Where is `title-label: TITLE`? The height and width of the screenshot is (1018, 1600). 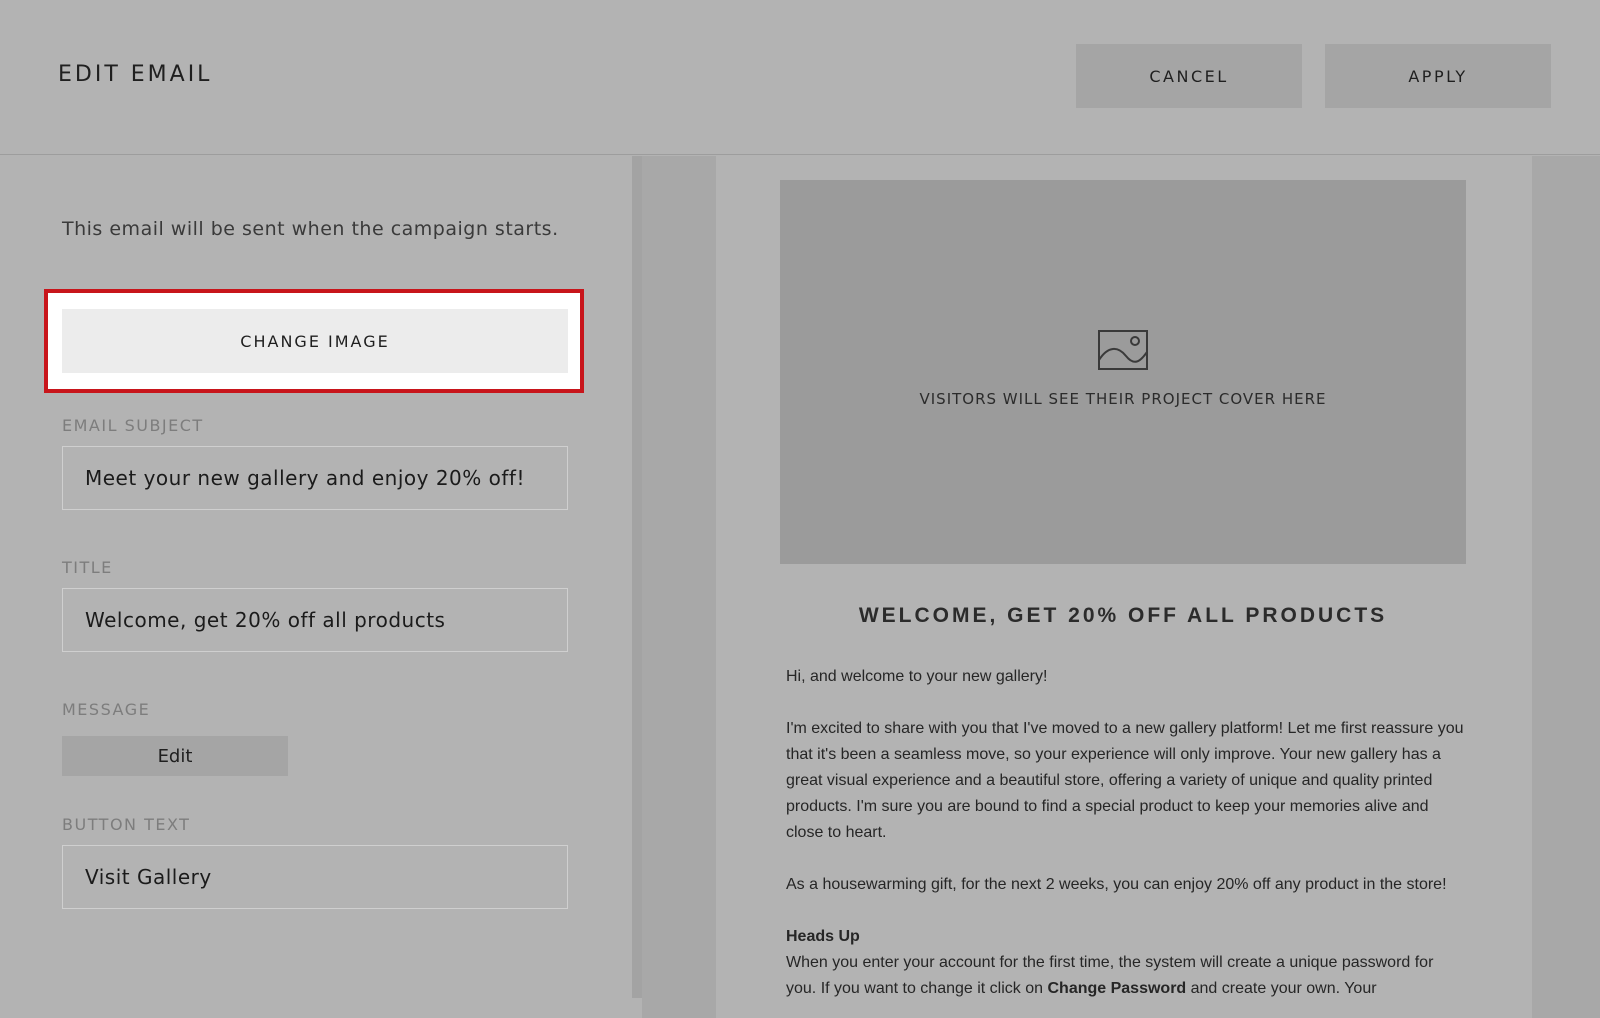
title-label: TITLE is located at coordinates (87, 567).